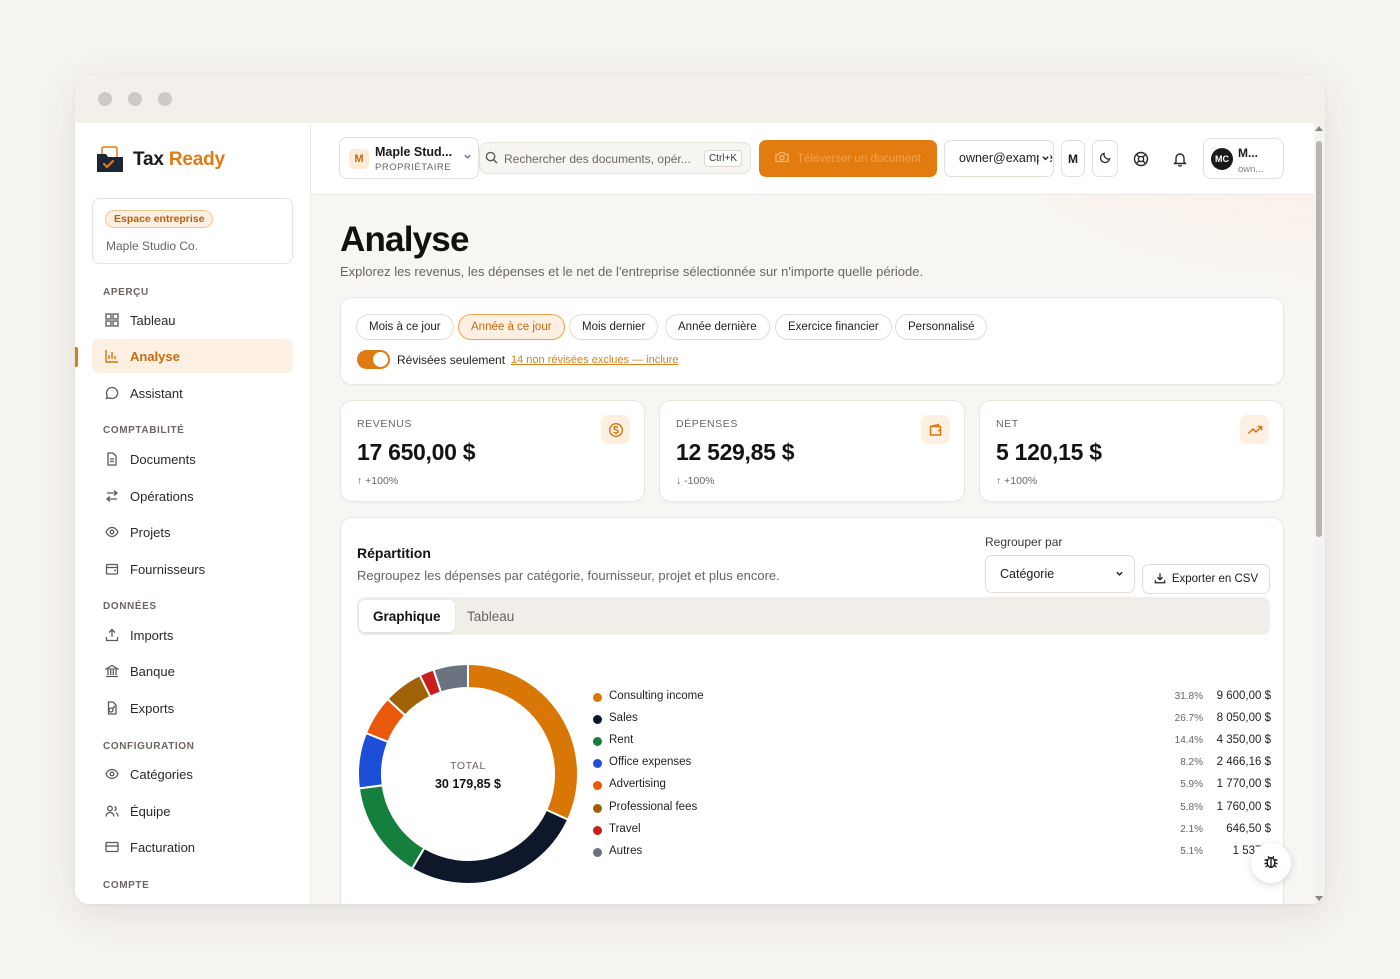 The image size is (1400, 979). Describe the element at coordinates (932, 764) in the screenshot. I see `legend-item: Office expenses 8.2% 2 466,16 $` at that location.